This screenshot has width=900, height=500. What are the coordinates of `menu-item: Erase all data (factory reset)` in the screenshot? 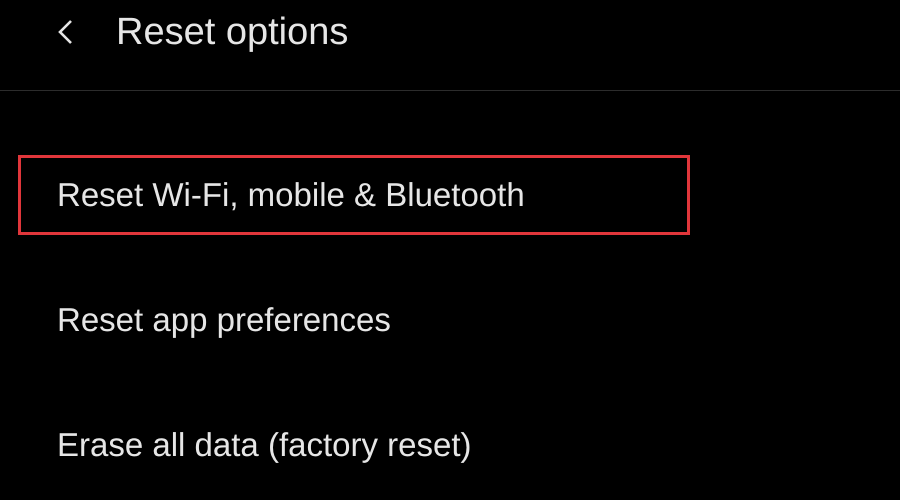 It's located at (354, 445).